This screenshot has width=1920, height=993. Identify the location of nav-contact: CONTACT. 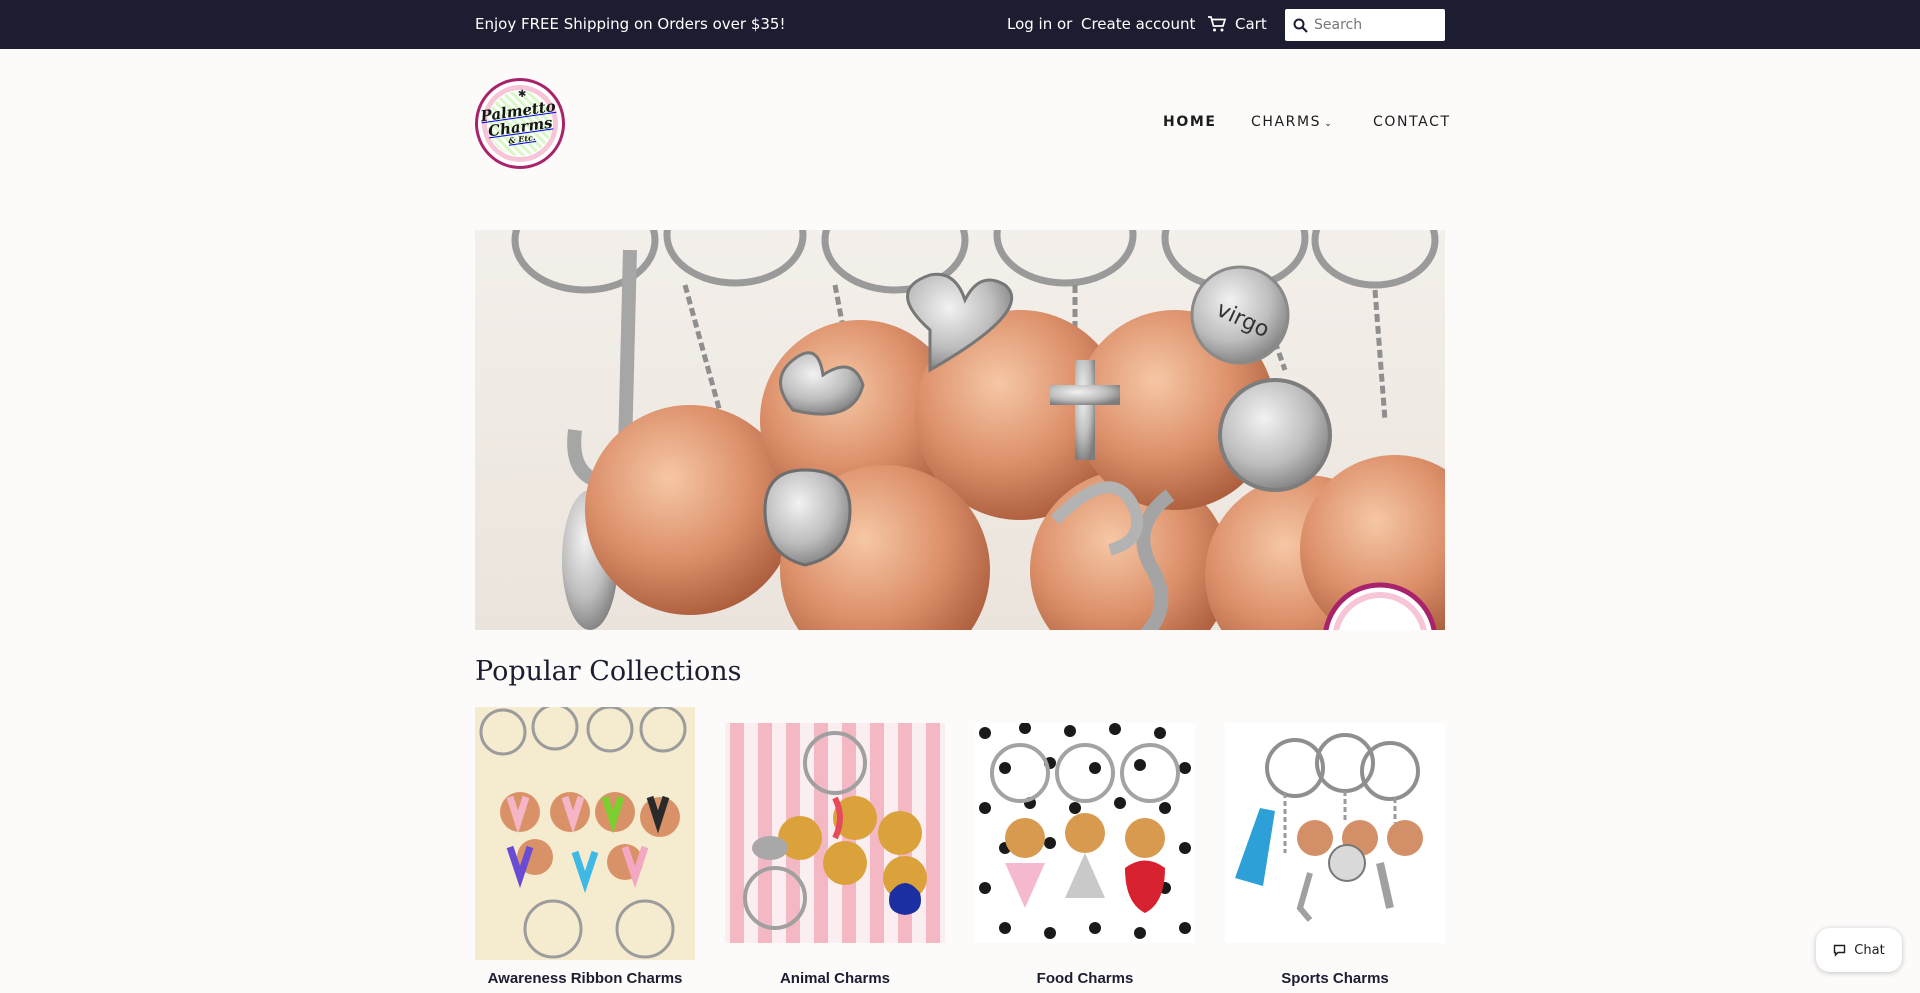
(1412, 122).